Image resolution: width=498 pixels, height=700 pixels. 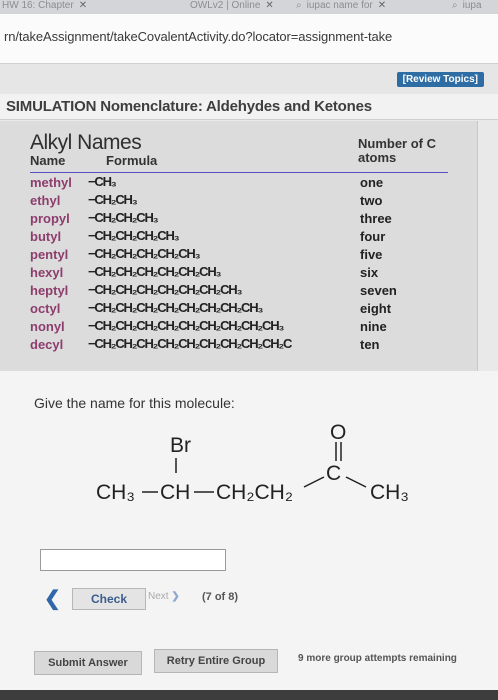 I want to click on tab-label: OWLv2 | Online, so click(x=225, y=5).